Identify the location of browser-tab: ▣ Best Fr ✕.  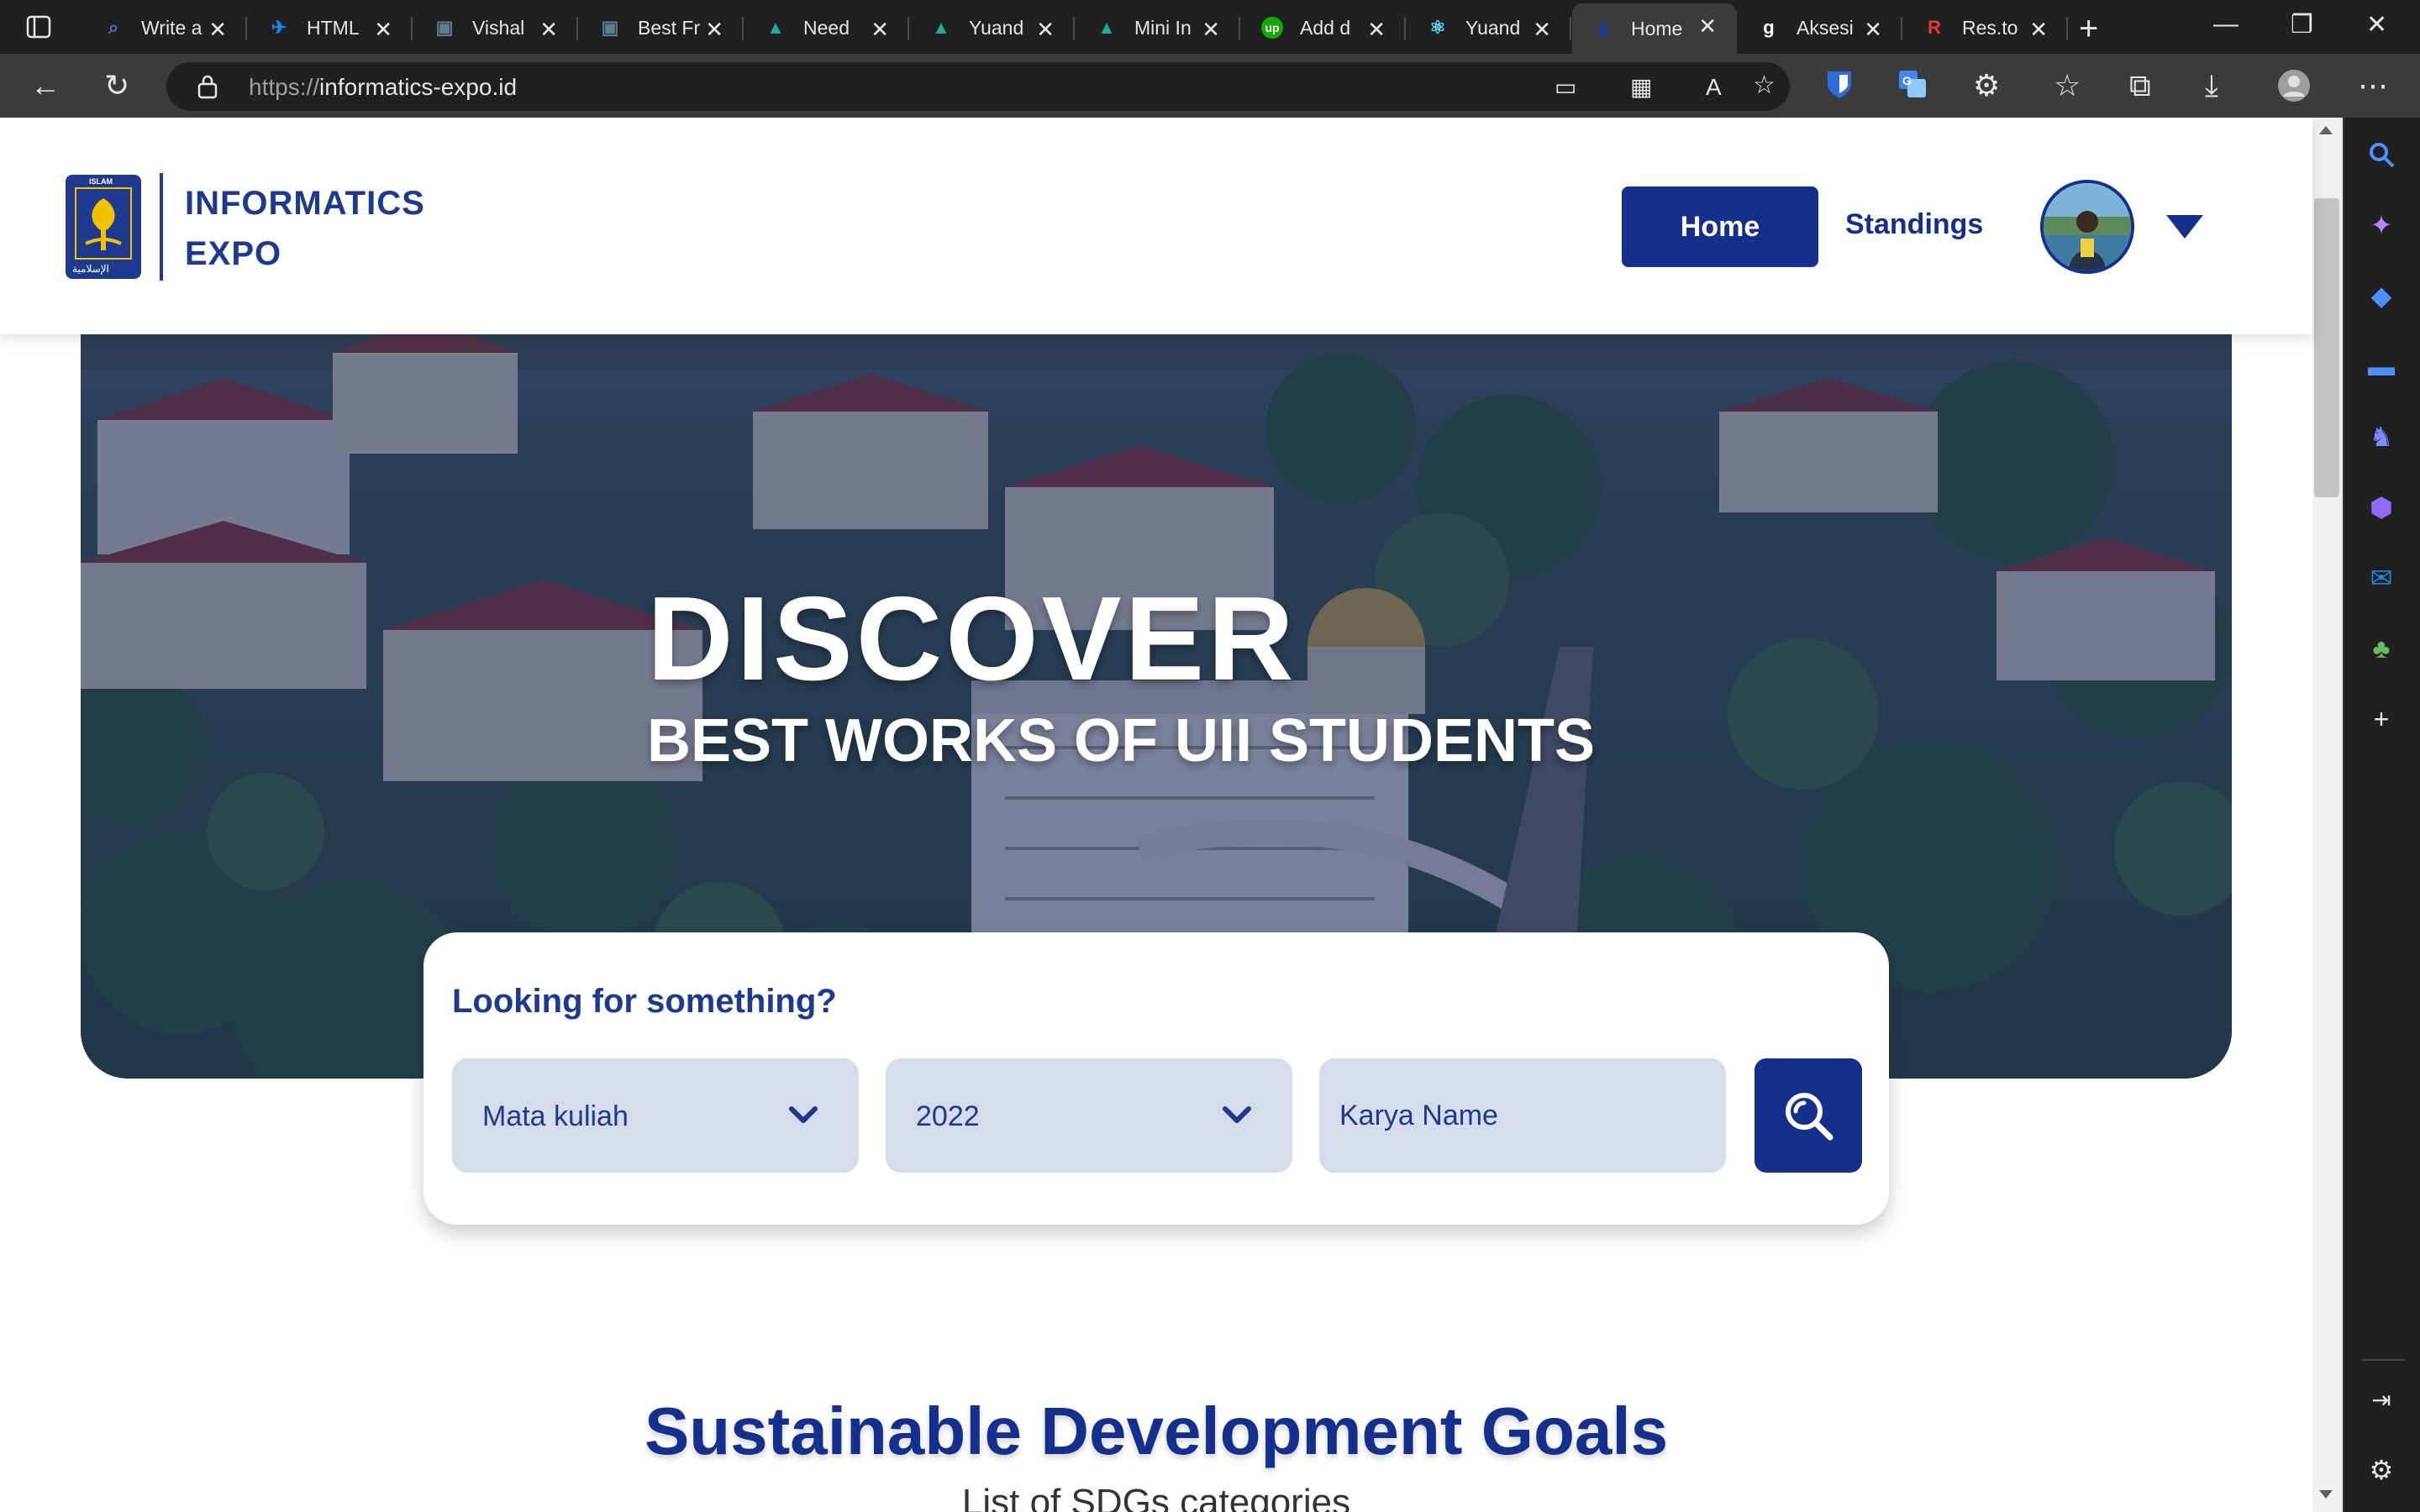
(661, 28).